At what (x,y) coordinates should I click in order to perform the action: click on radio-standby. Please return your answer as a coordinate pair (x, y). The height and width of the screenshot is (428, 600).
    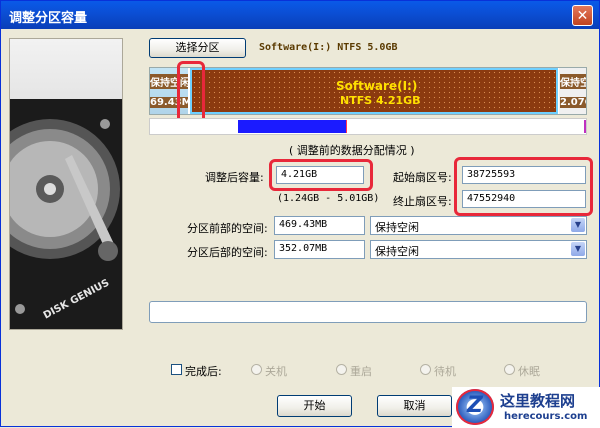
    Looking at the image, I should click on (425, 369).